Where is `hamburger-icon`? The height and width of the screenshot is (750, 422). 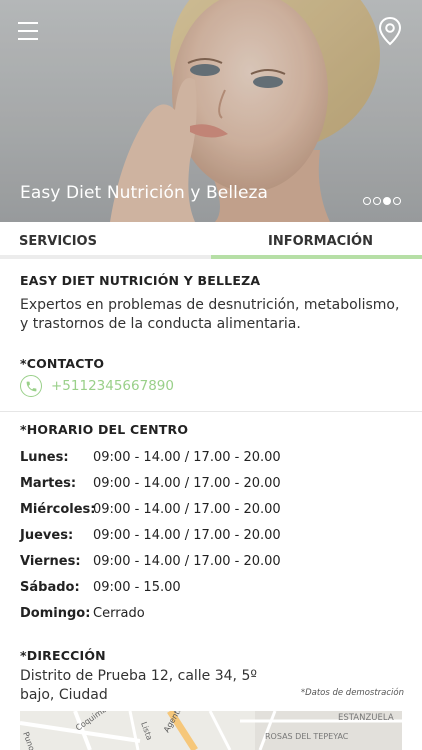
hamburger-icon is located at coordinates (28, 31).